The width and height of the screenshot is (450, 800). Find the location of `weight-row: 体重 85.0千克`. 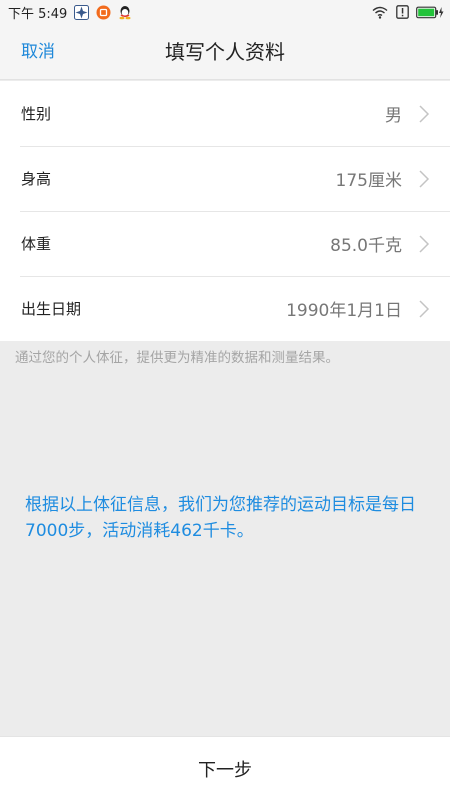

weight-row: 体重 85.0千克 is located at coordinates (225, 243).